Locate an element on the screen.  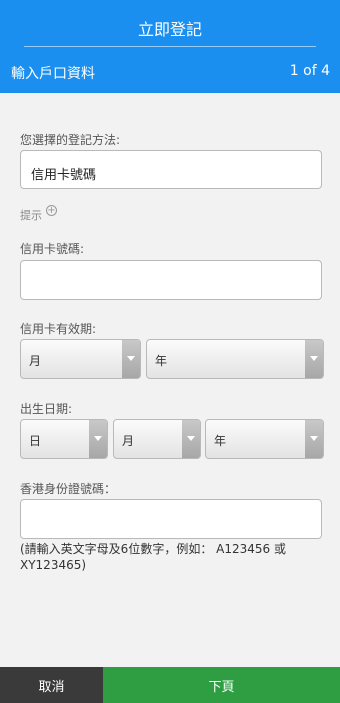
dob-month-select: 月 is located at coordinates (157, 439).